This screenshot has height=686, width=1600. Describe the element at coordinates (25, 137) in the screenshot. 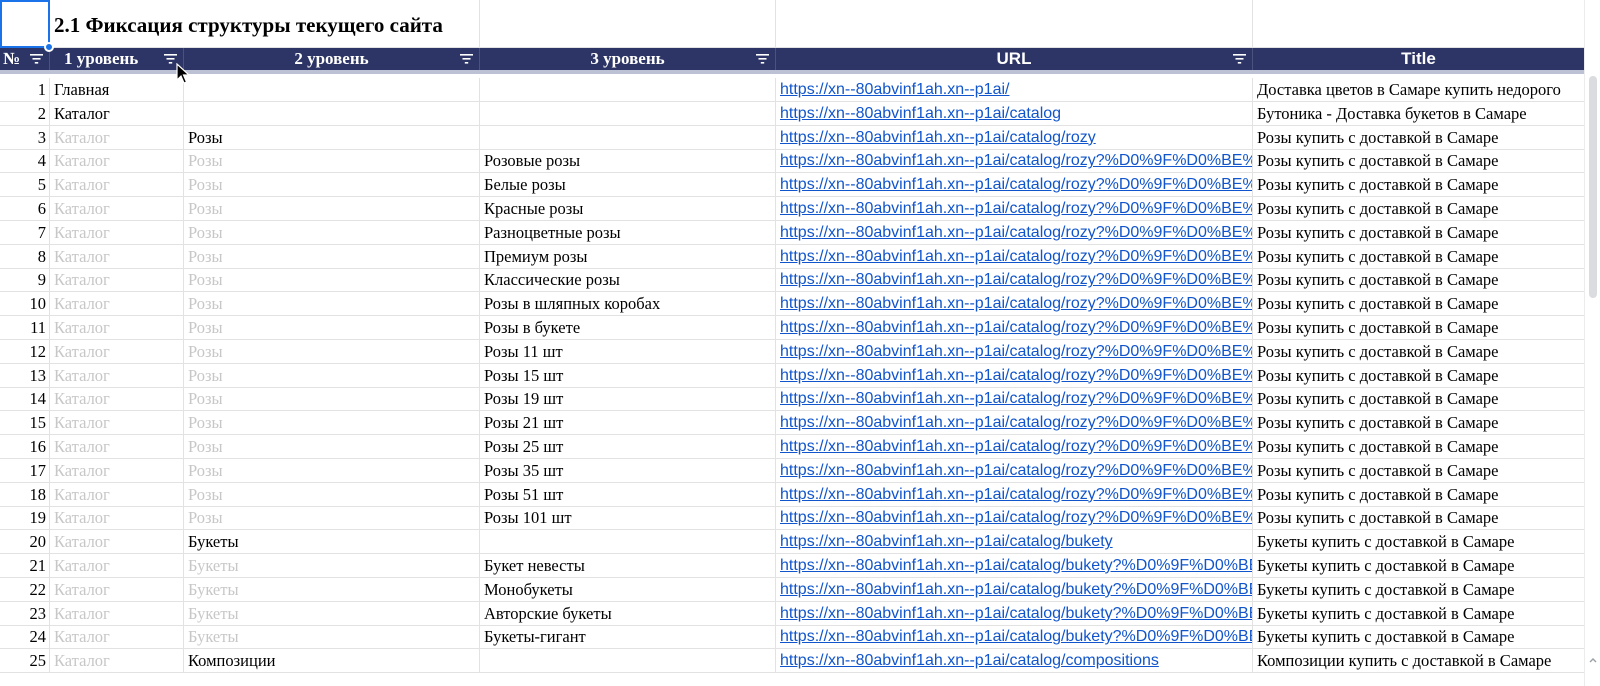

I see `row-number-cell: 3` at that location.